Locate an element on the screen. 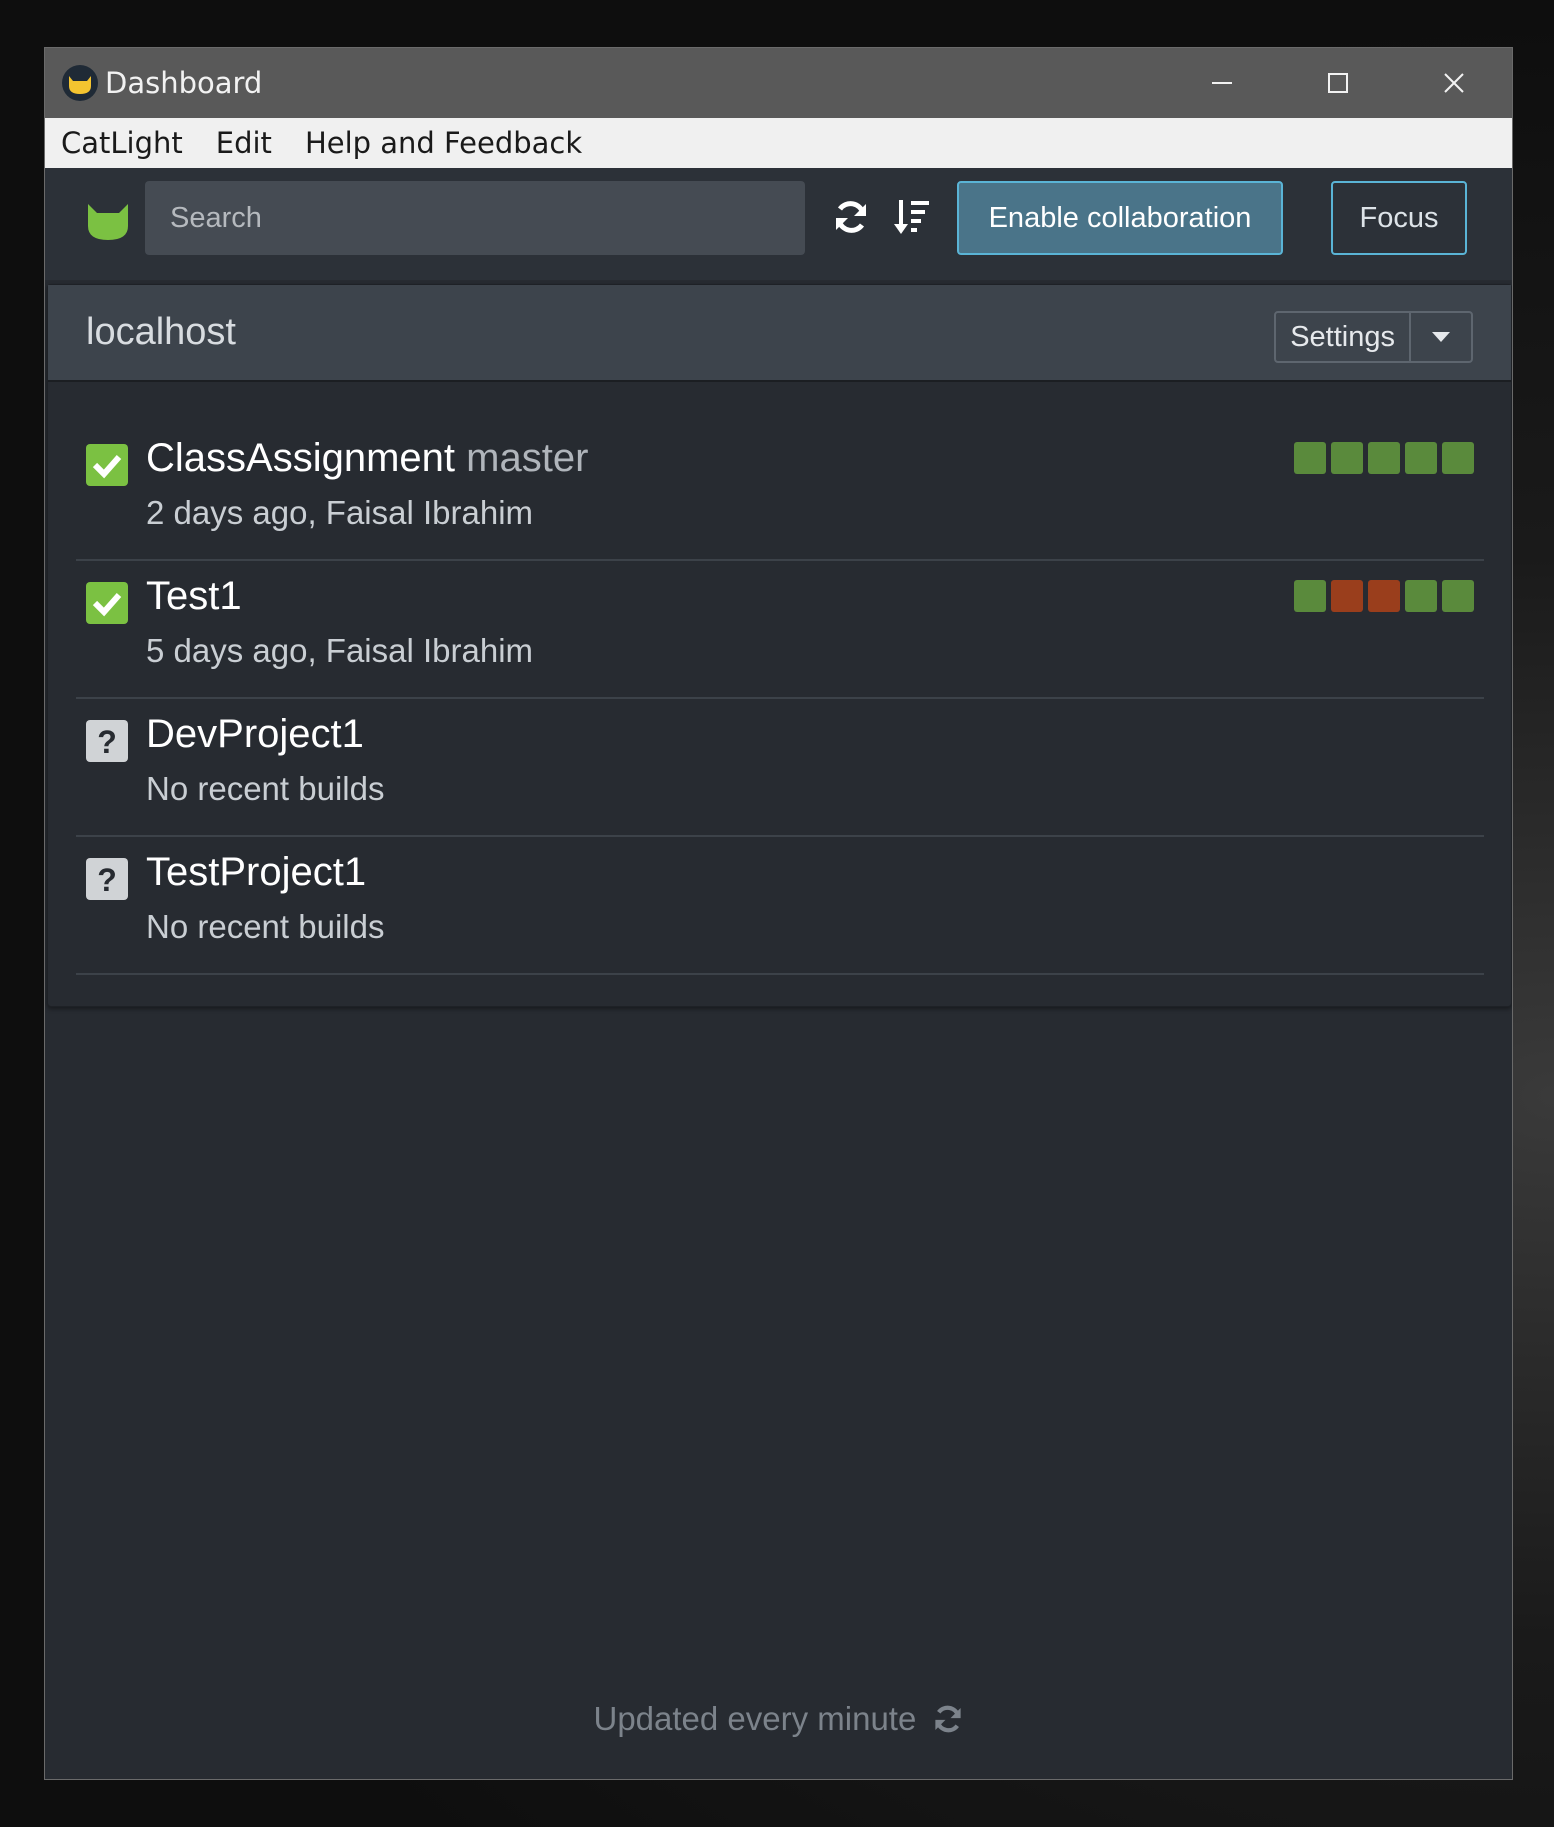 This screenshot has width=1554, height=1827. toolbar: Enable collaboration Focus is located at coordinates (778, 224).